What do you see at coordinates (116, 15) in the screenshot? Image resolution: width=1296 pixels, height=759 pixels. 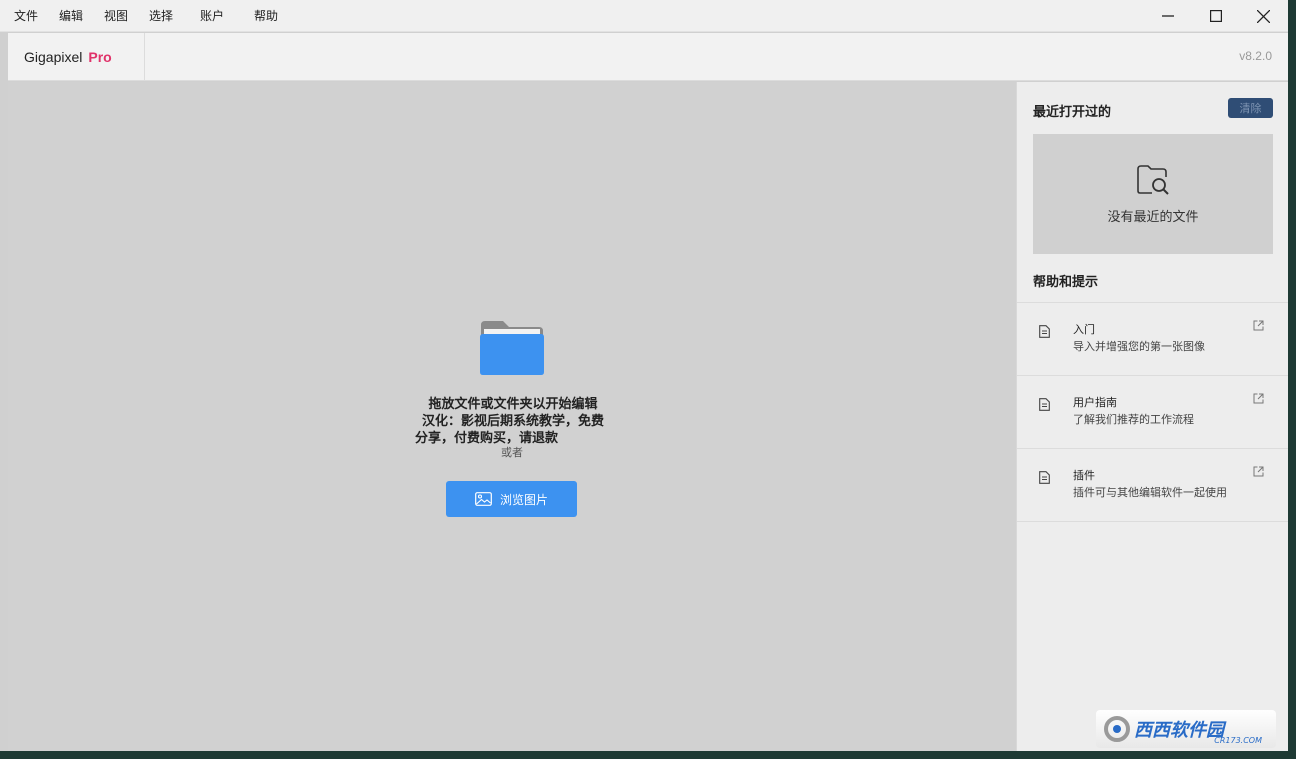 I see `menu-view: 视图` at bounding box center [116, 15].